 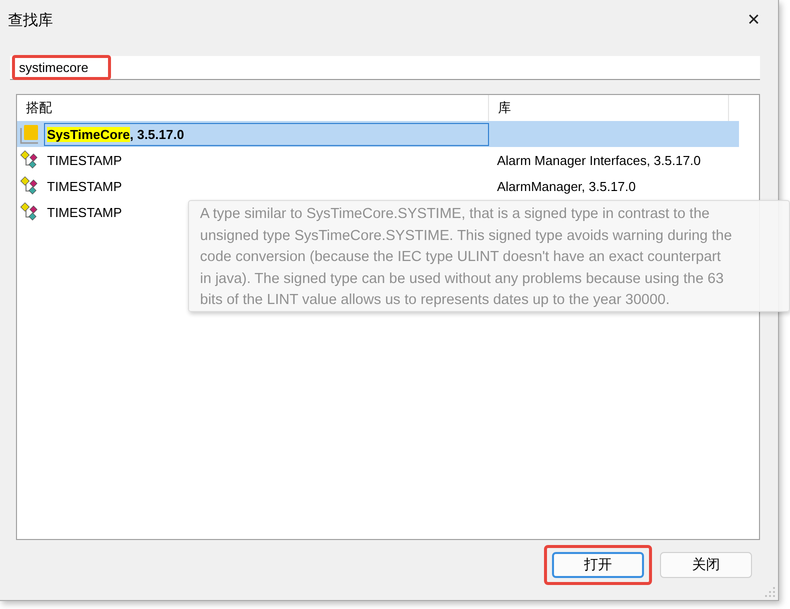 I want to click on match-name: SysTimeCore, 3.5.17.0, so click(x=266, y=134).